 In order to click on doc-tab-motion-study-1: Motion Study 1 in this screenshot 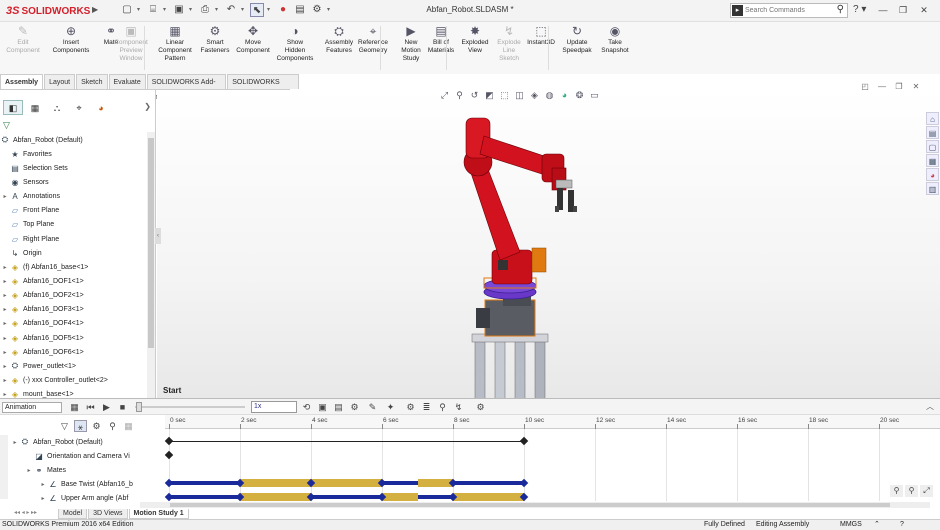, I will do `click(158, 514)`.